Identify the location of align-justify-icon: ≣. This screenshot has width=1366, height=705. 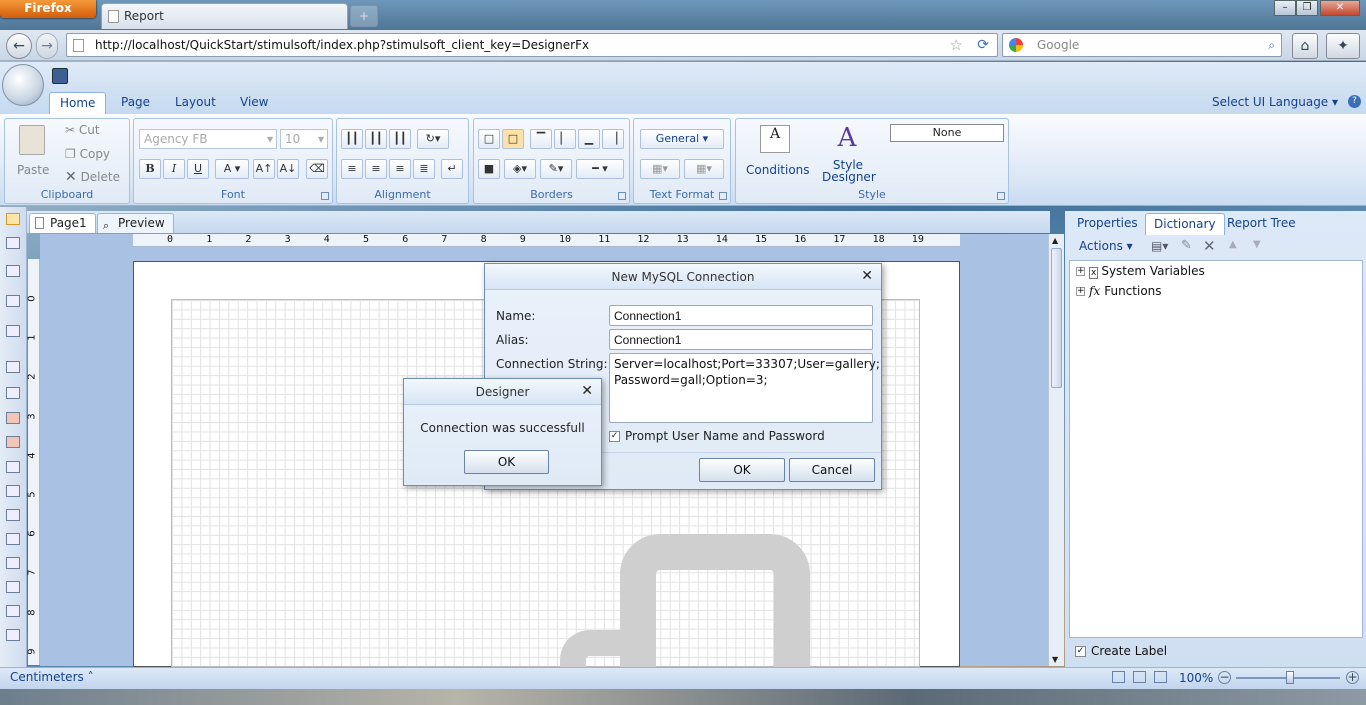
(424, 169).